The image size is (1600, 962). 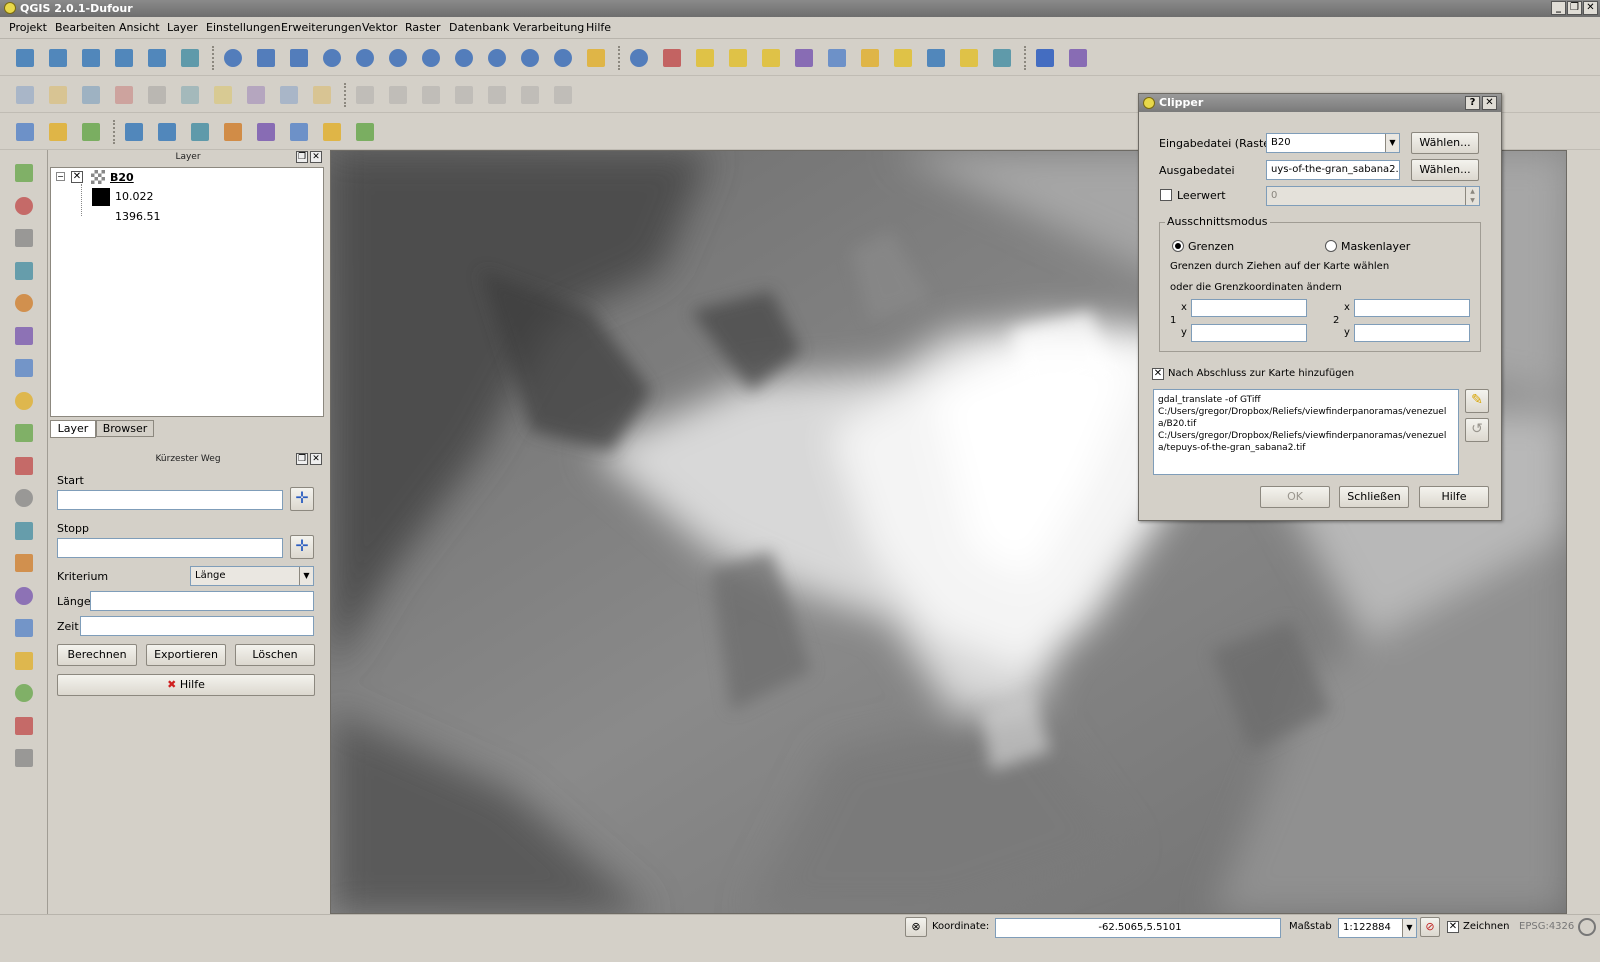 I want to click on add-wms-layer-icon, so click(x=24, y=401).